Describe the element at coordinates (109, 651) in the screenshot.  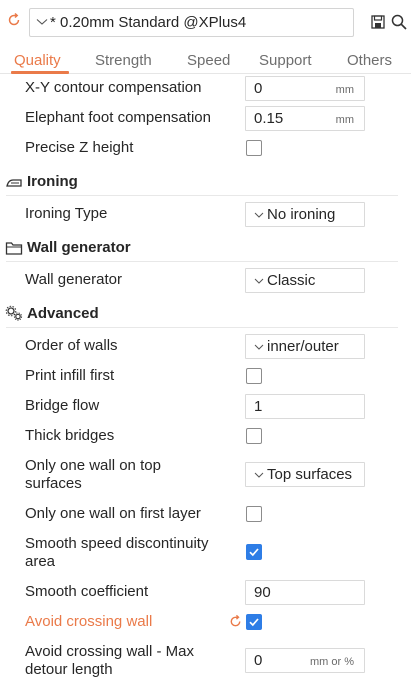
I see `avoid-crossing-max-label-line1: Avoid crossing wall - Max` at that location.